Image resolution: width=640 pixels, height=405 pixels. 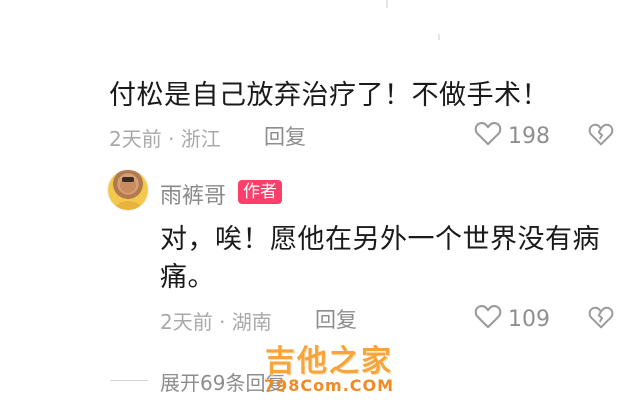 I want to click on comment-like-button: 198, so click(x=512, y=136).